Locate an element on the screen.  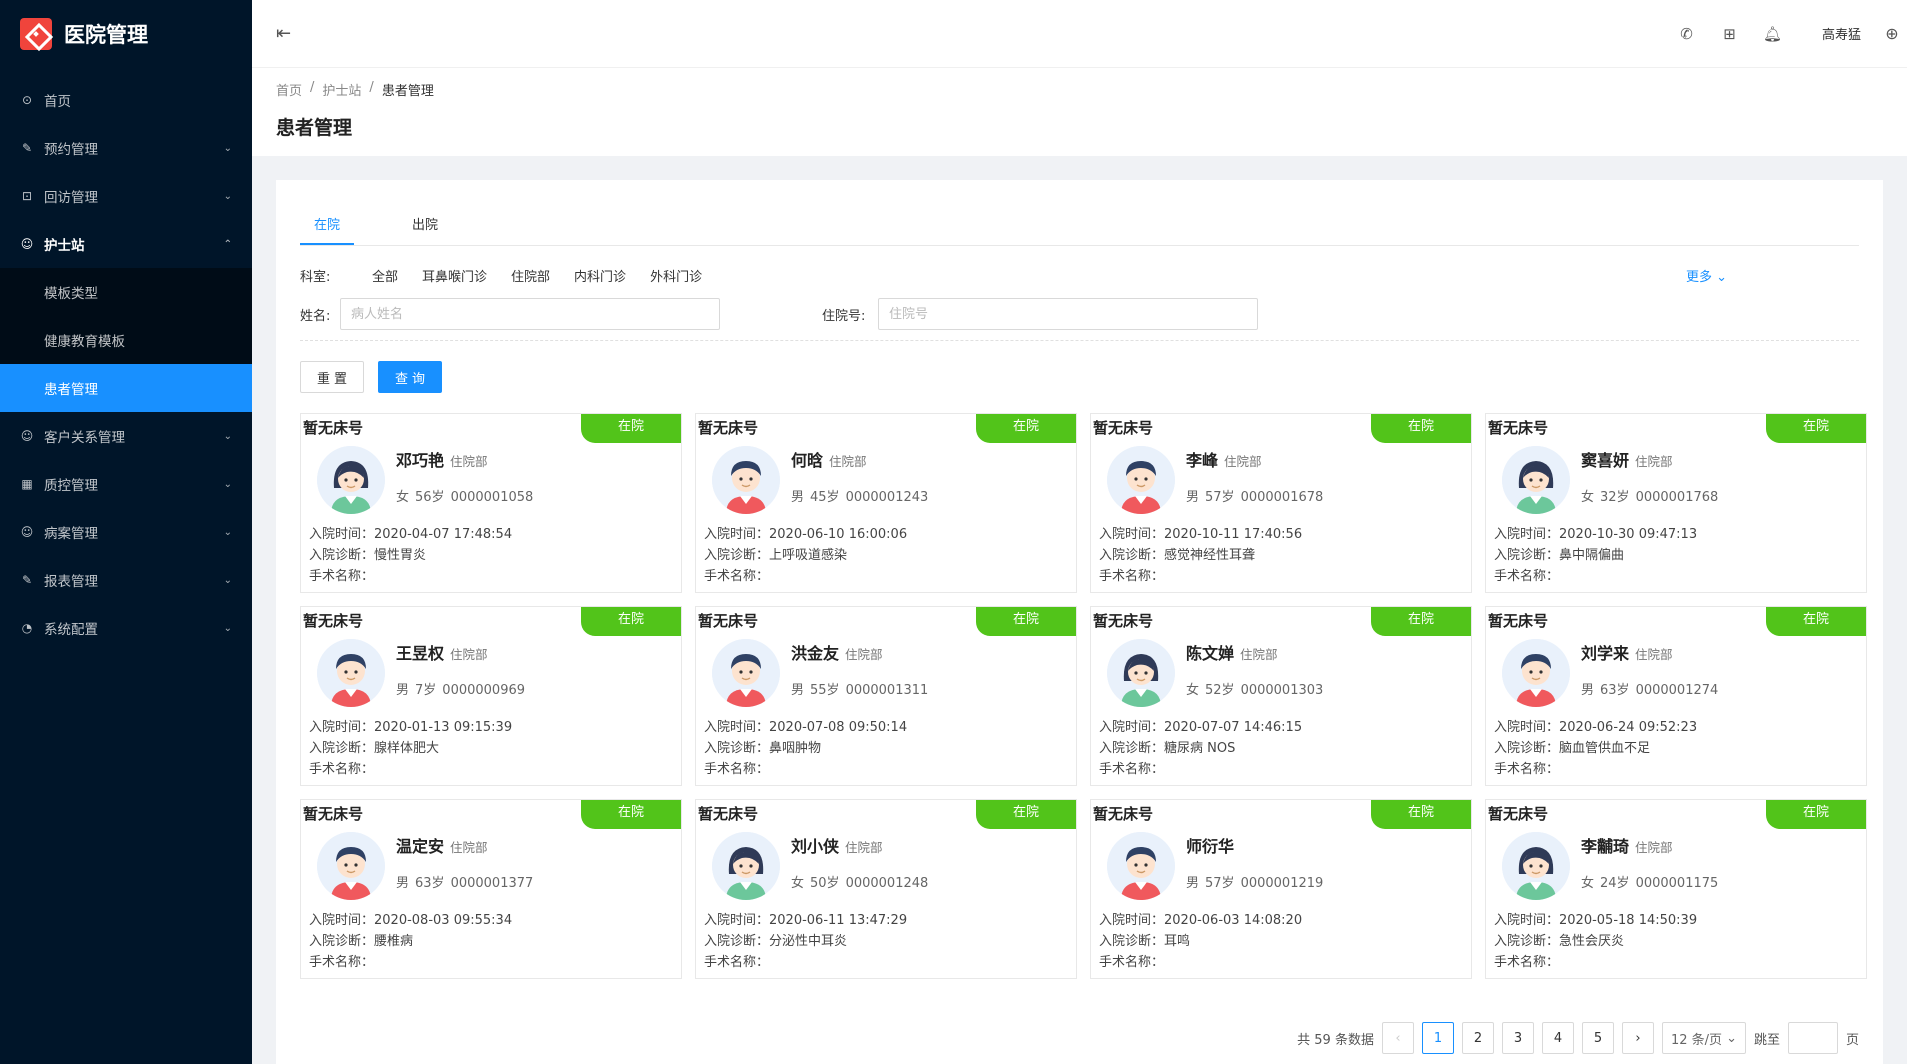
user-name: 高寿猛 is located at coordinates (1841, 33).